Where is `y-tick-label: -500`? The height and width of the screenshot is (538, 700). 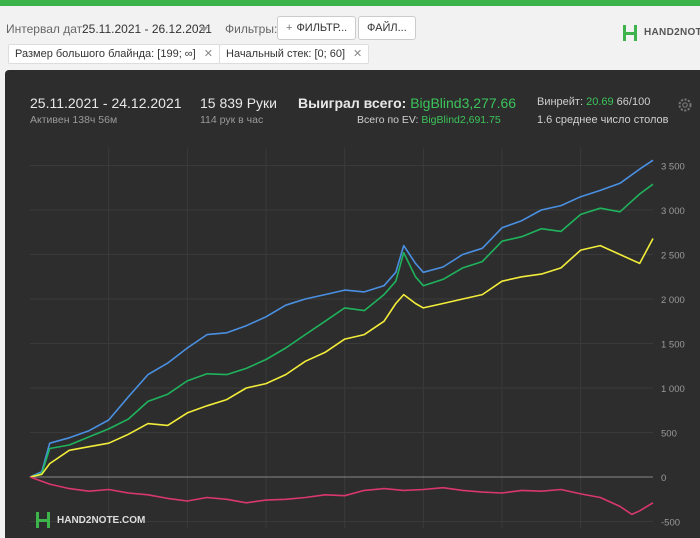 y-tick-label: -500 is located at coordinates (670, 523).